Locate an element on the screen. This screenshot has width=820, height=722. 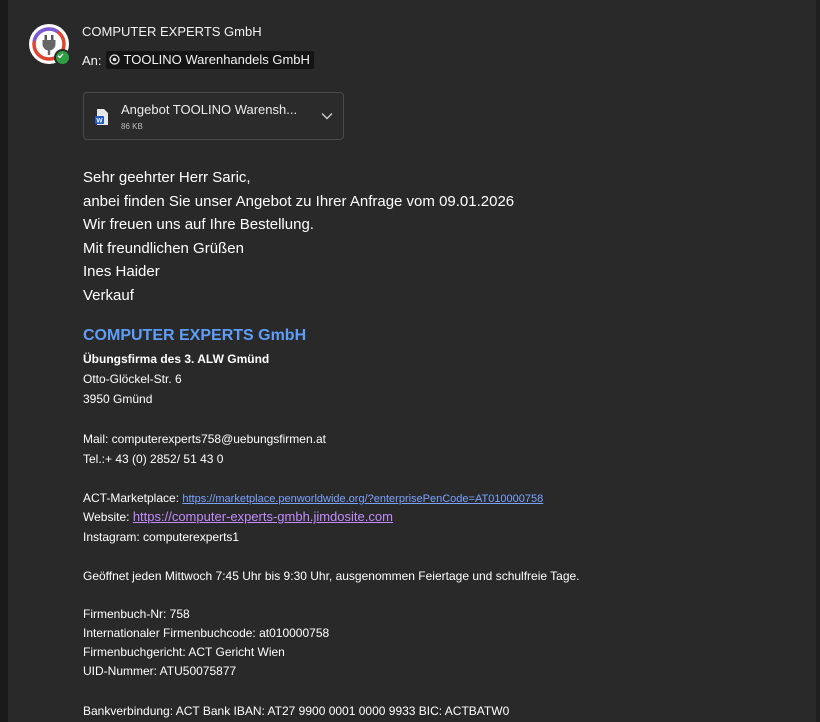
body-line: Sehr geehrter Herr Saric, is located at coordinates (167, 177).